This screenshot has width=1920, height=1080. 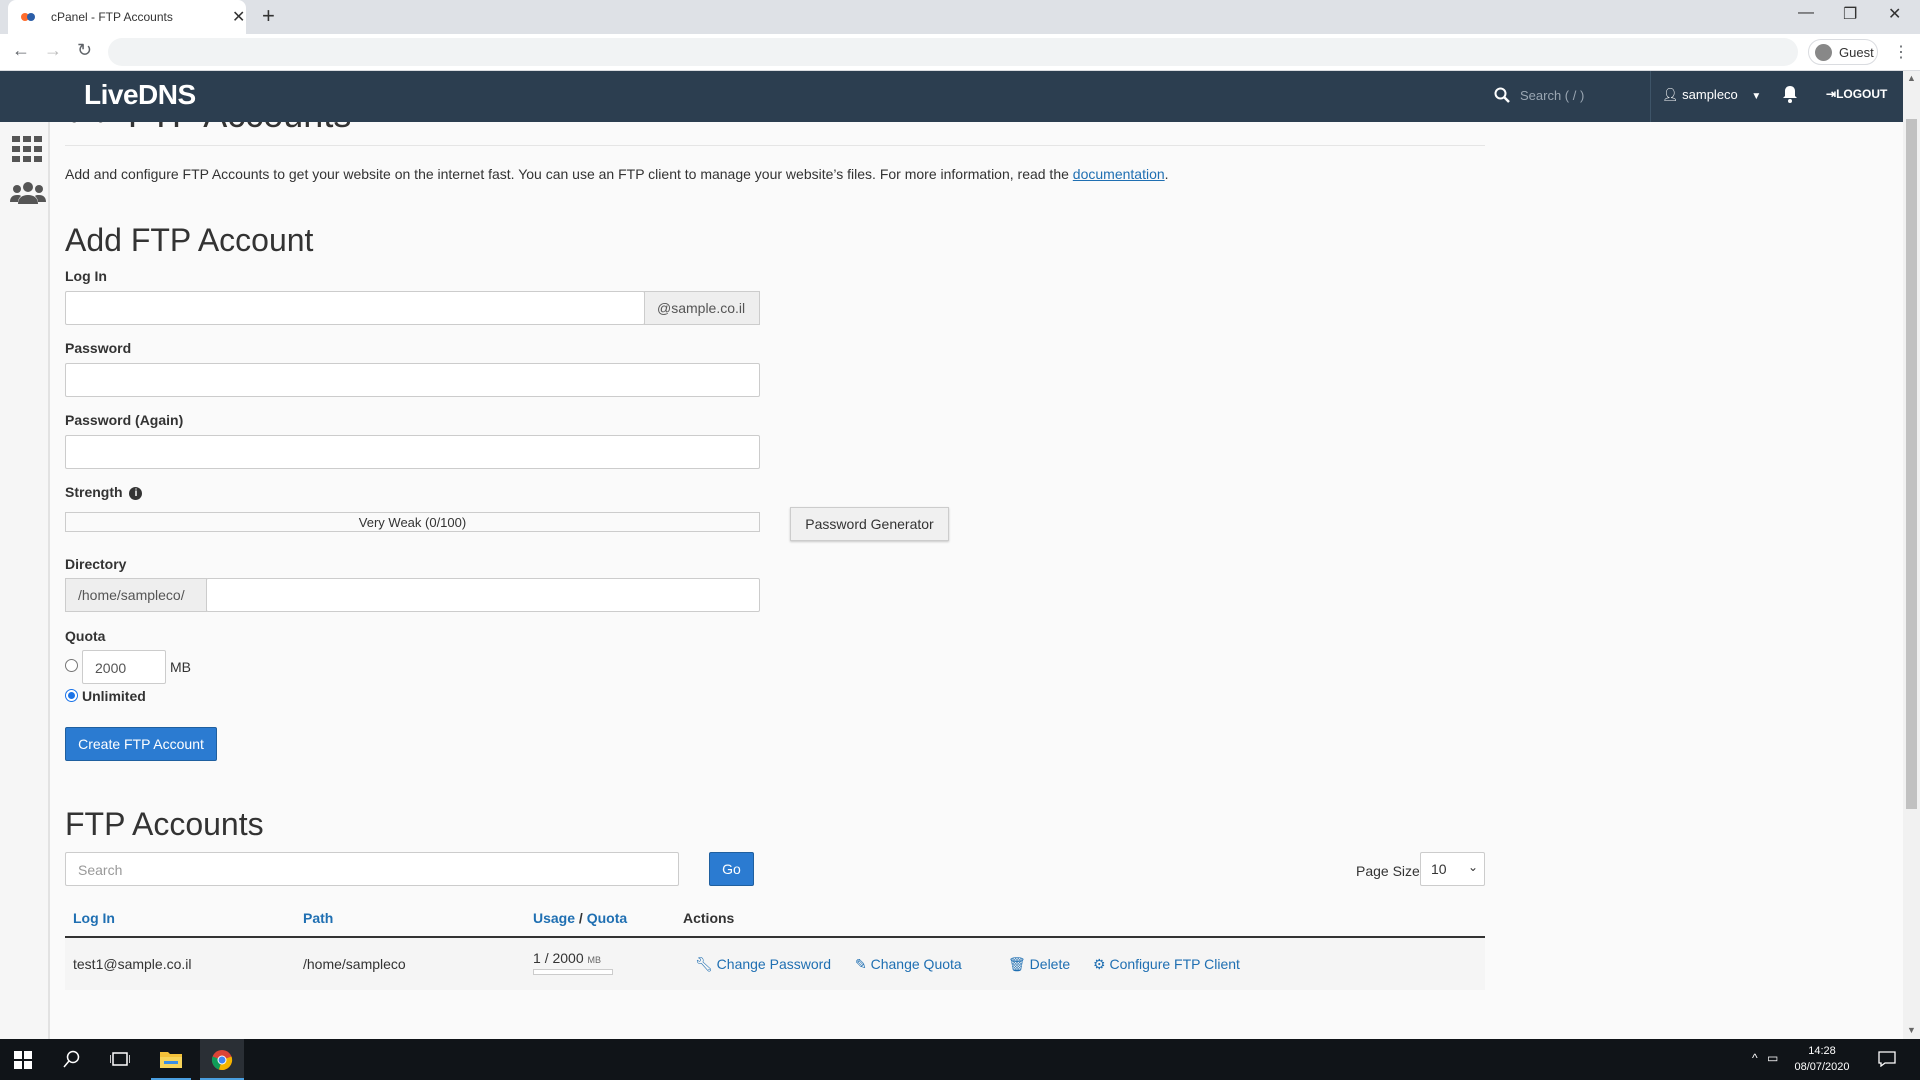 I want to click on row-login: test1@sample.co.il, so click(x=132, y=964).